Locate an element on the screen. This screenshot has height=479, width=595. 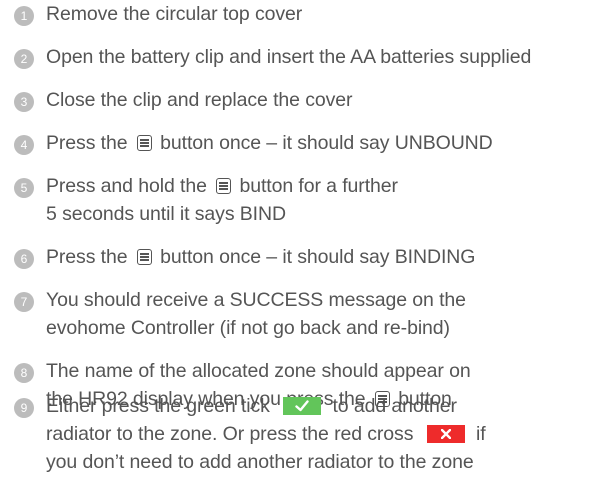
step-text-line: Remove the circular top cover is located at coordinates (174, 14).